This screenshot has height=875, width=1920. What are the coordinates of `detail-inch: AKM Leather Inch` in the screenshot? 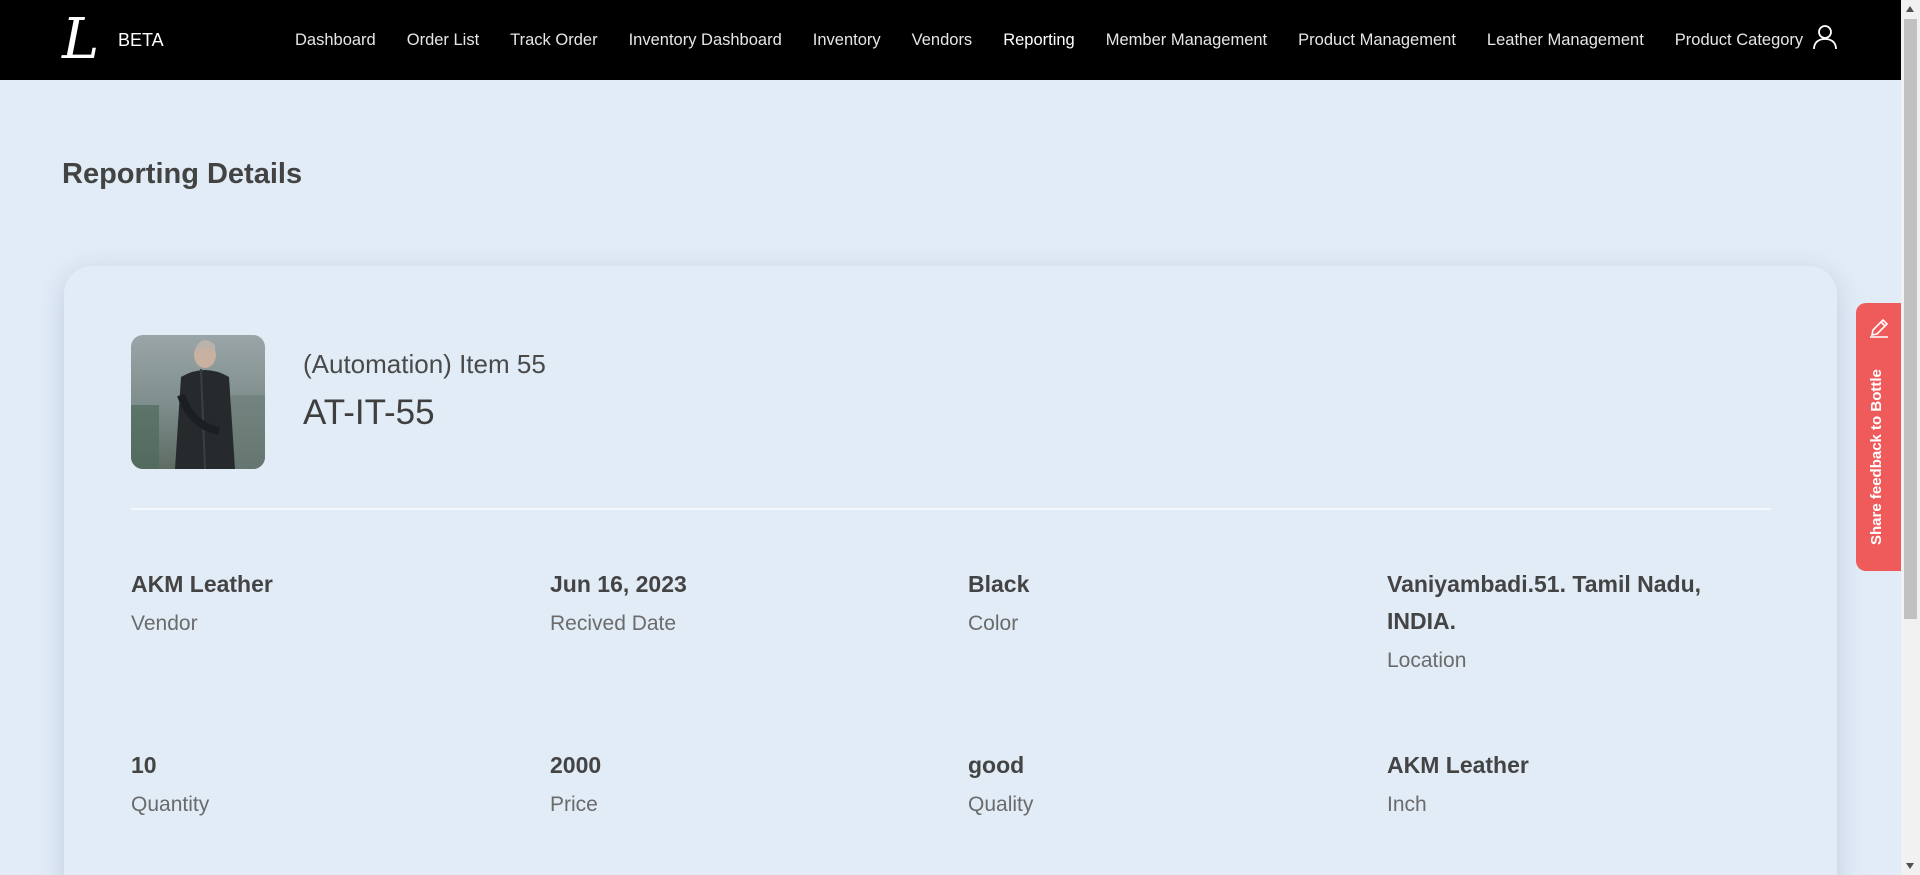 It's located at (1557, 782).